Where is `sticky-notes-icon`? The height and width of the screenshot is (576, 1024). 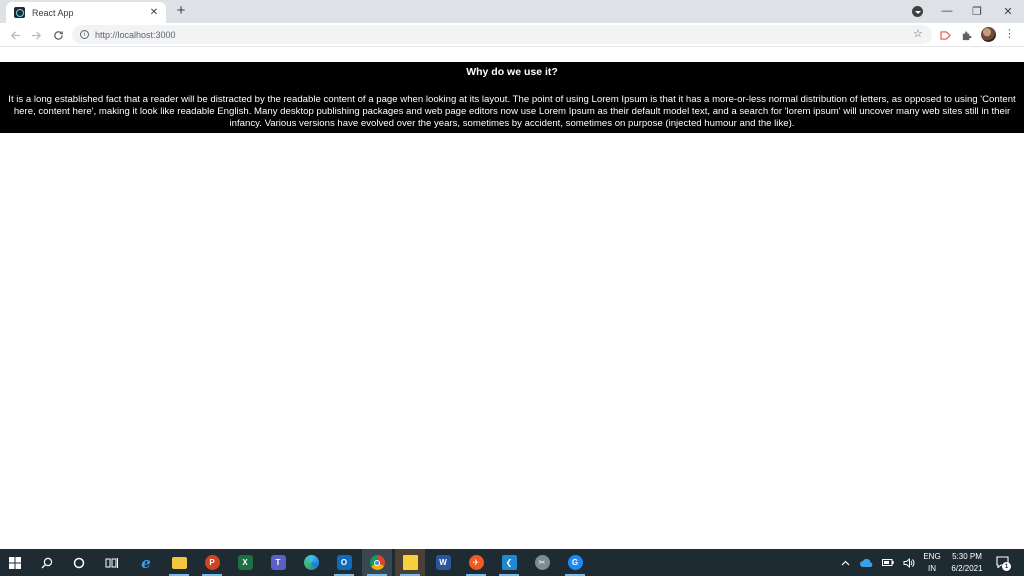 sticky-notes-icon is located at coordinates (410, 562).